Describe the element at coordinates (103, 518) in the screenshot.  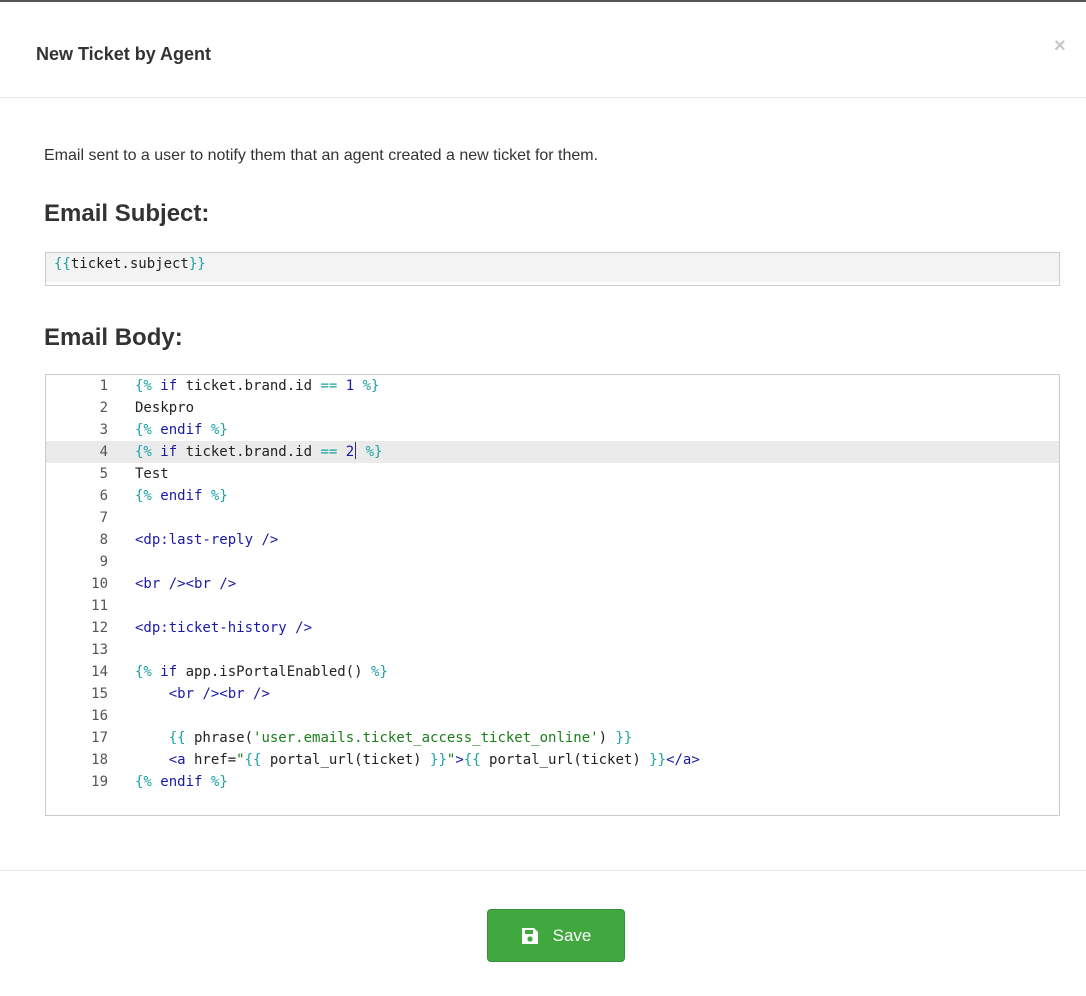
I see `line-number: 7` at that location.